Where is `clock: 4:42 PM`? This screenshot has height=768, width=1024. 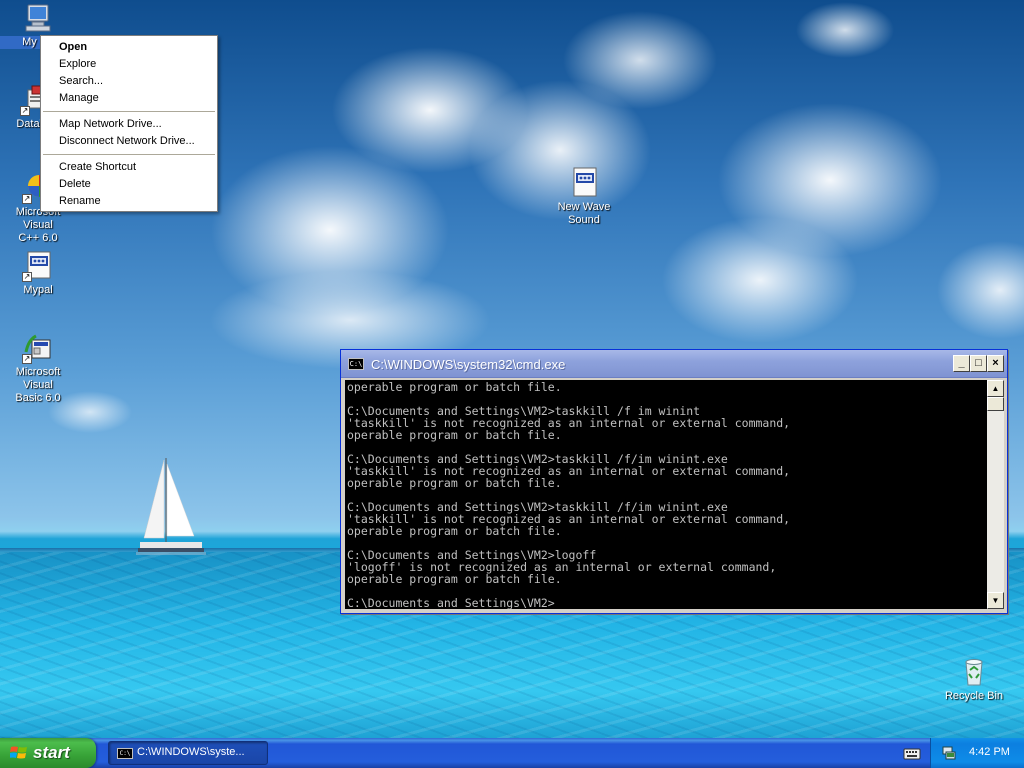 clock: 4:42 PM is located at coordinates (989, 752).